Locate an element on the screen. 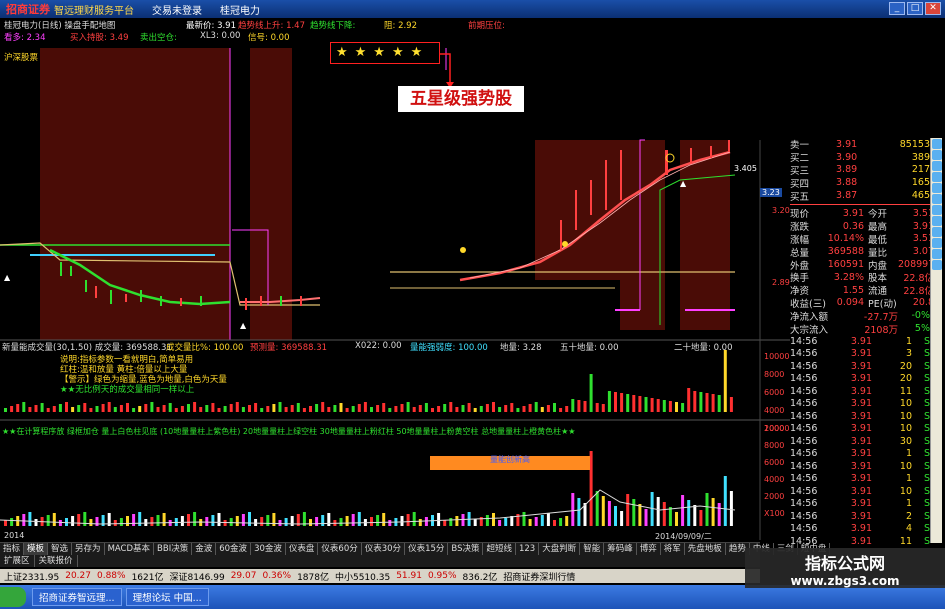 Image resolution: width=945 pixels, height=609 pixels. stock-name-menu: 桂冠电力 is located at coordinates (240, 9).